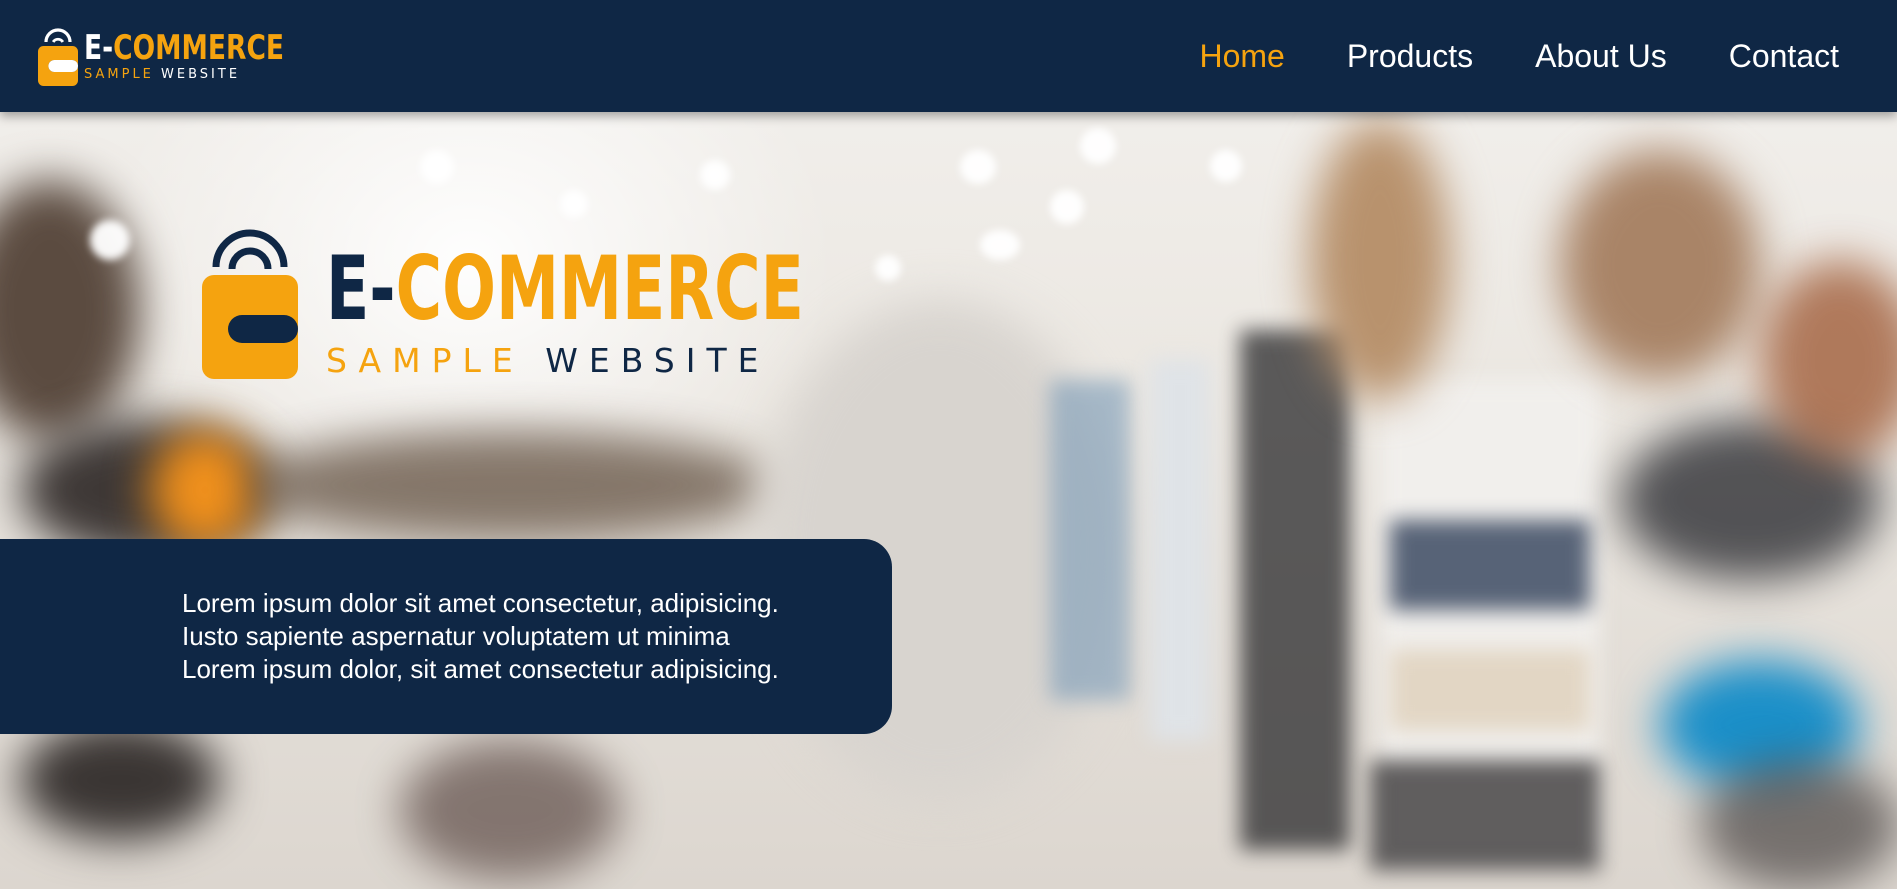 The width and height of the screenshot is (1897, 889). Describe the element at coordinates (599, 288) in the screenshot. I see `hero-brand-main: COMMERCE` at that location.